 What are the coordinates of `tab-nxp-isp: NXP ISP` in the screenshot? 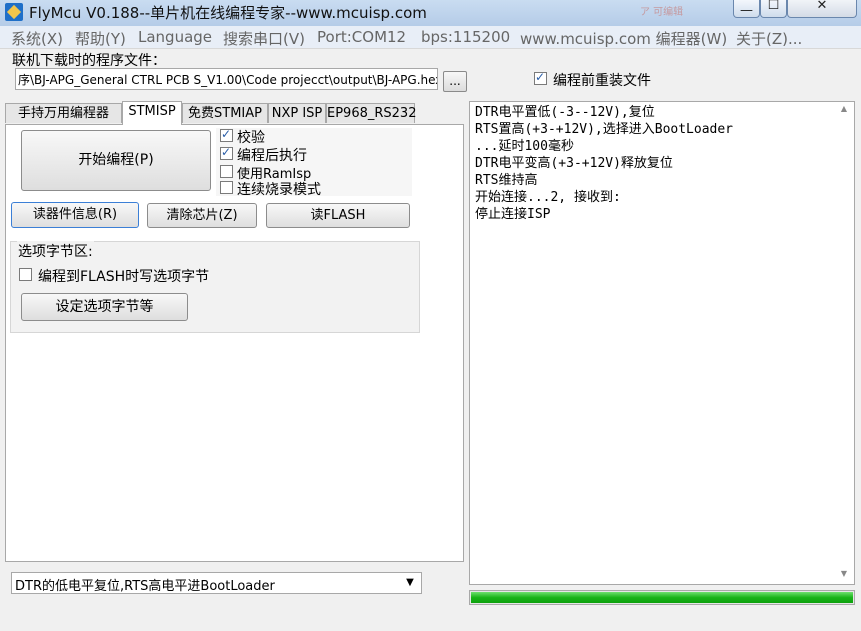 It's located at (297, 113).